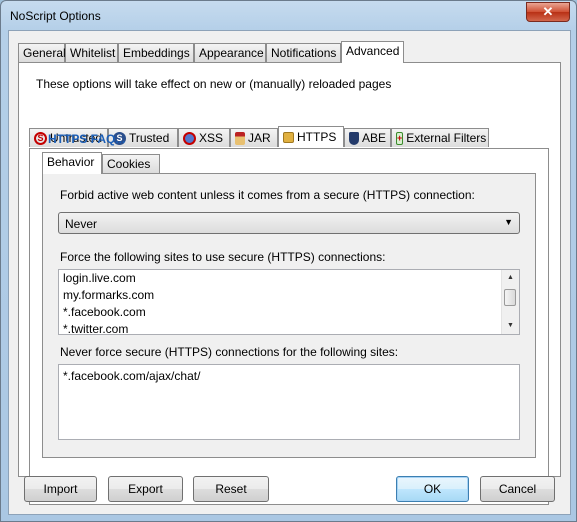 The width and height of the screenshot is (577, 522). I want to click on list-item: *.twitter.com, so click(96, 329).